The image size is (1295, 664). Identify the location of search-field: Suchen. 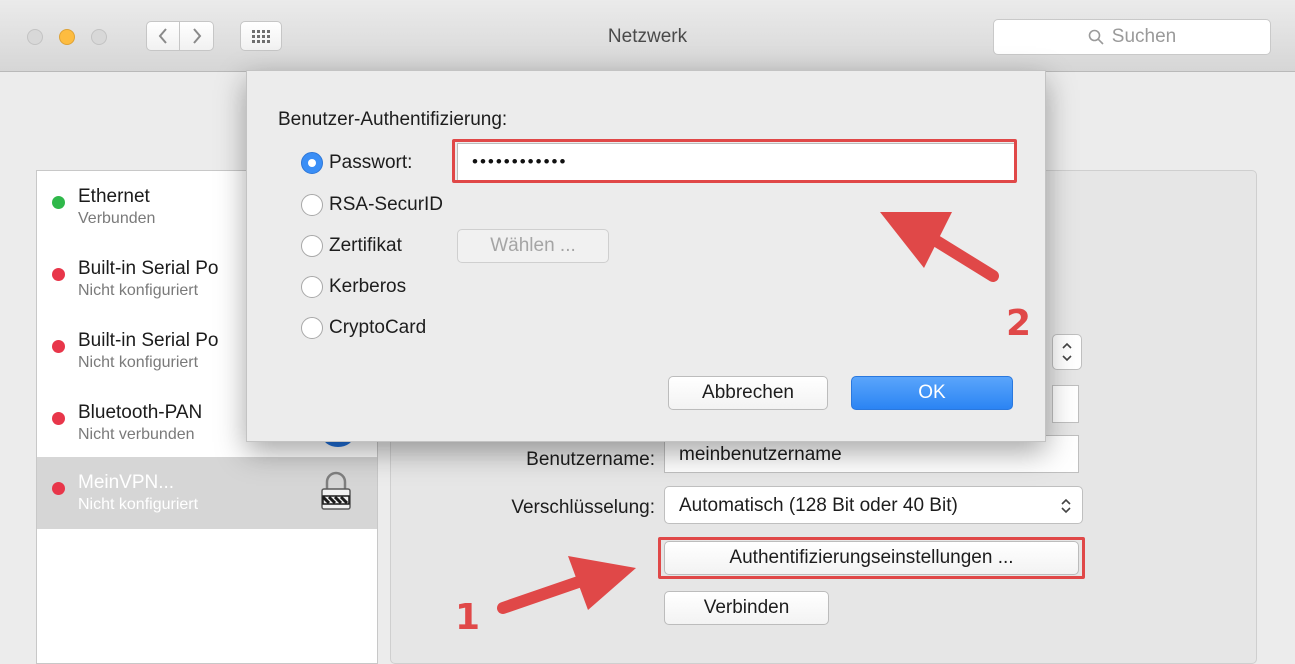
(1132, 37).